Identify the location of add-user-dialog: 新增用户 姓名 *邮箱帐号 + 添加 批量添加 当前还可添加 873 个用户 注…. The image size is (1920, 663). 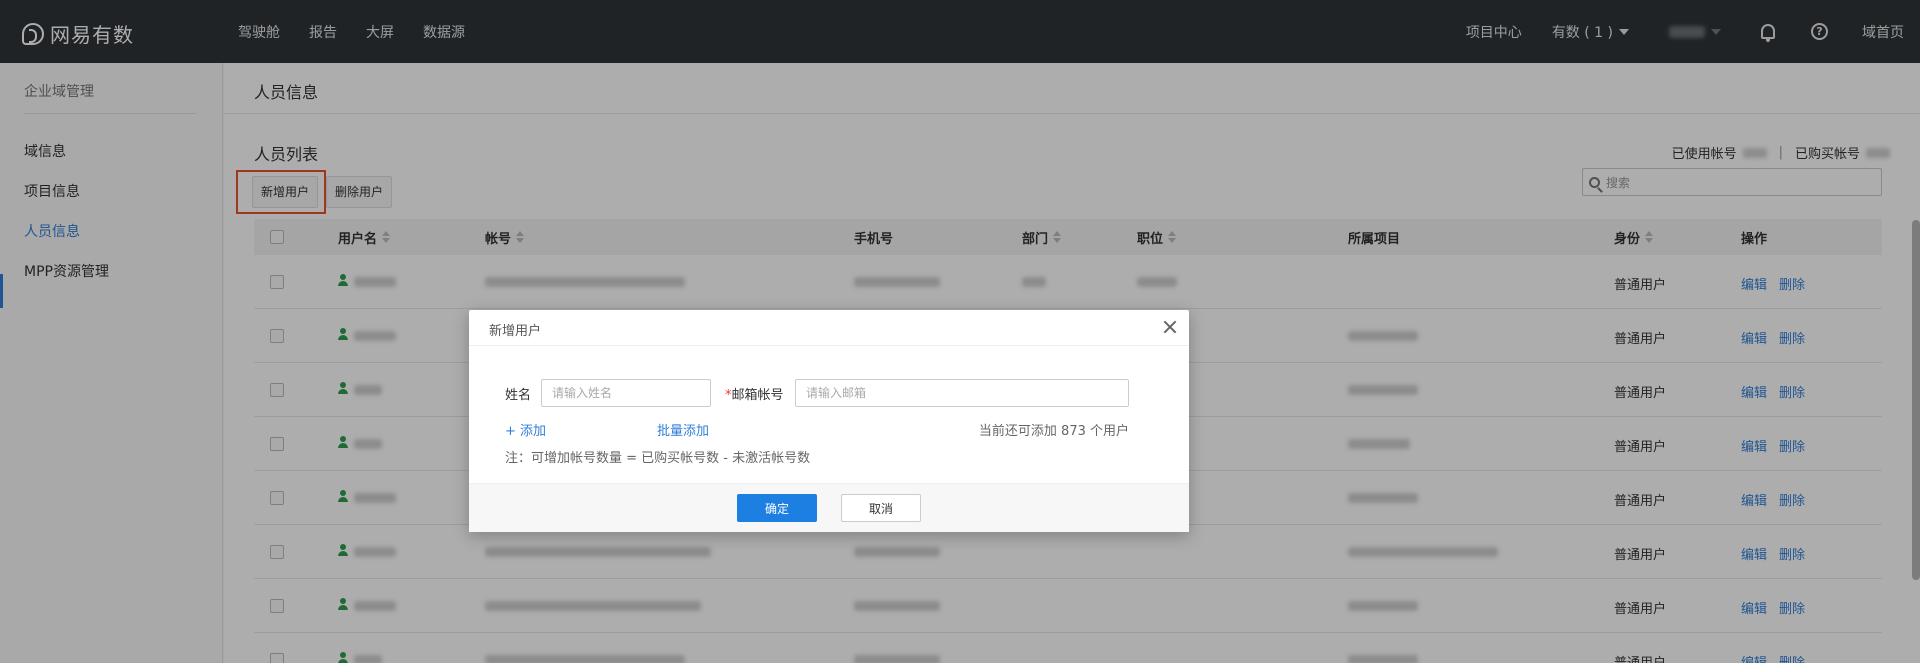
(829, 421).